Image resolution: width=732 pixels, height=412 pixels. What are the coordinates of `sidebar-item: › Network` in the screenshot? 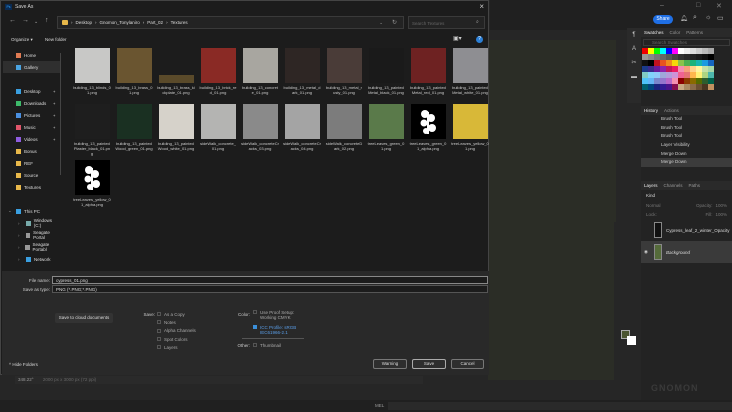 It's located at (31, 259).